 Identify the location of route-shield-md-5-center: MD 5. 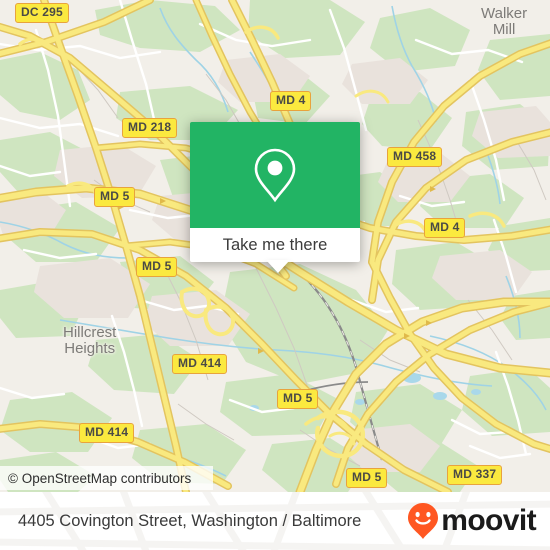
(298, 399).